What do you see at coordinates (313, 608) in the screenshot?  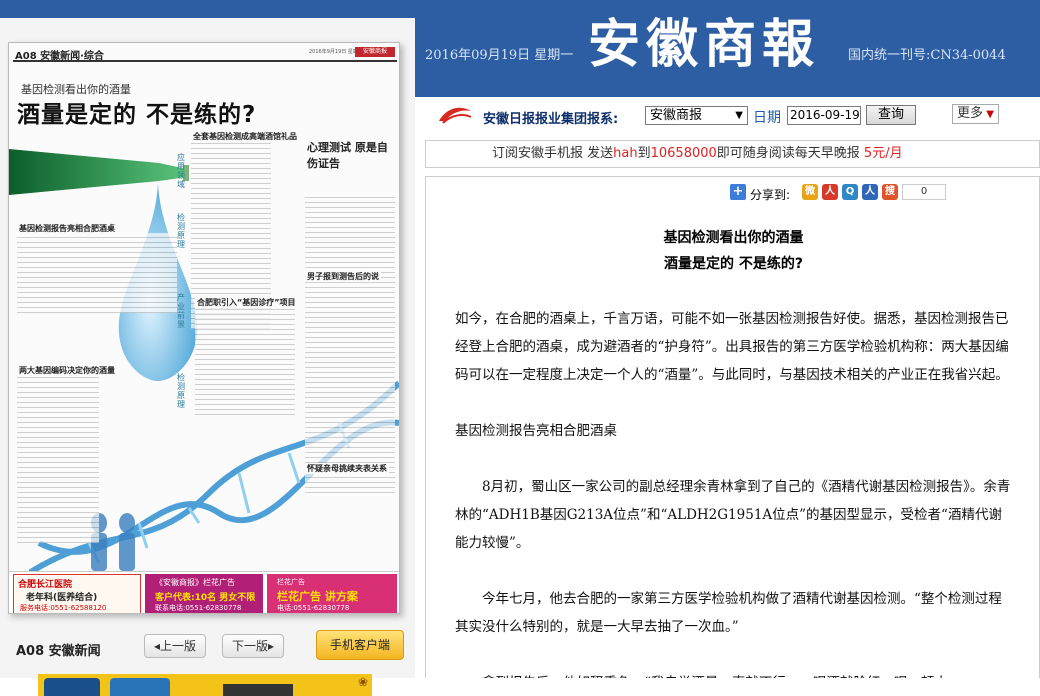 I see `ad-line: 电话:0551-62830778` at bounding box center [313, 608].